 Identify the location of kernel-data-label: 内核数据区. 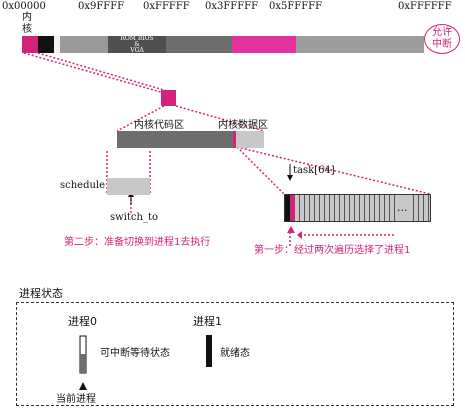
(243, 125).